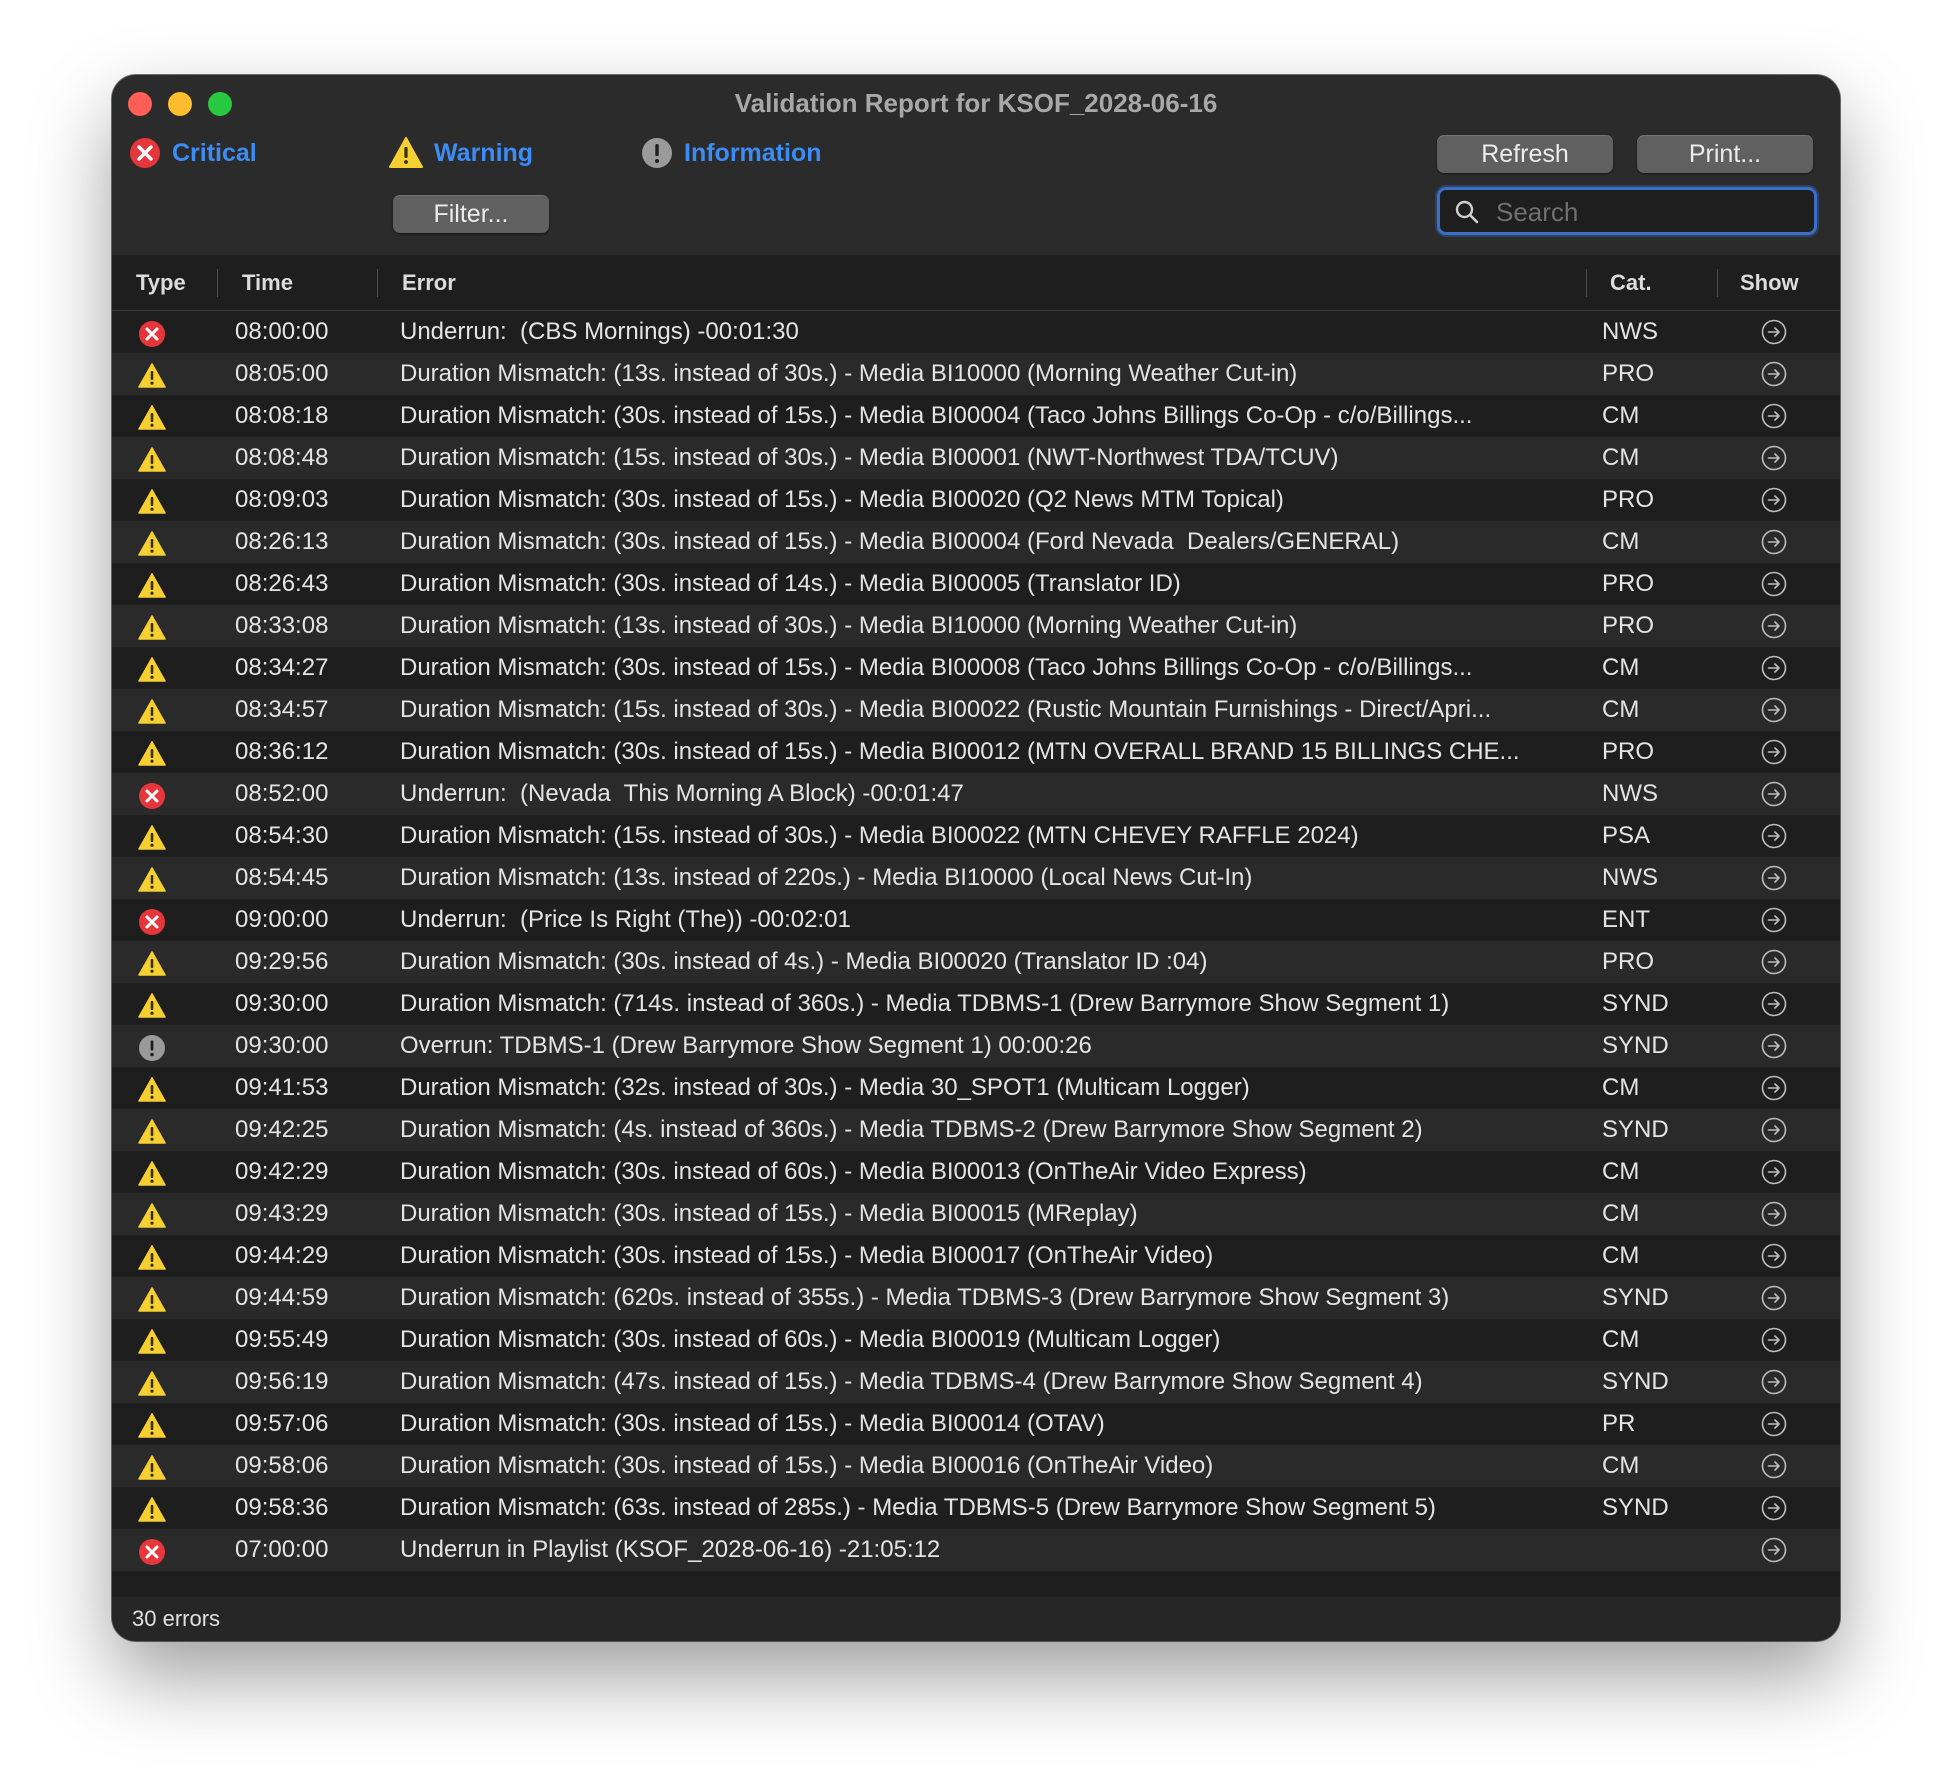  Describe the element at coordinates (1631, 282) in the screenshot. I see `column-header-cat: Cat.` at that location.